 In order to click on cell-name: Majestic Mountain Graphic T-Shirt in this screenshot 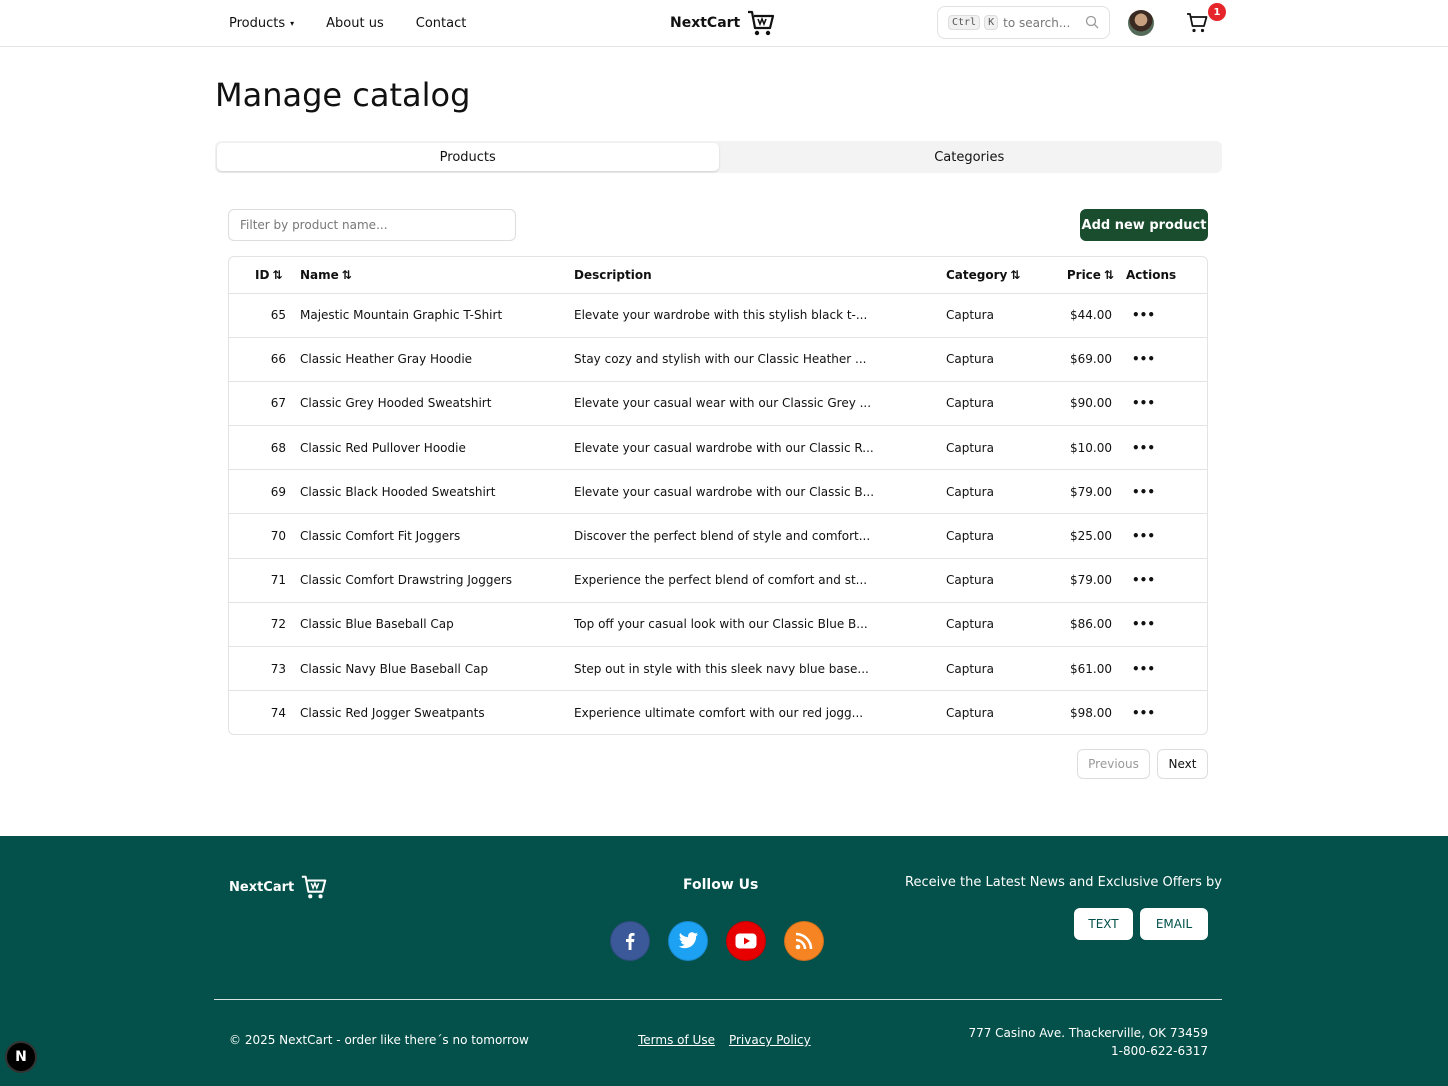, I will do `click(401, 315)`.